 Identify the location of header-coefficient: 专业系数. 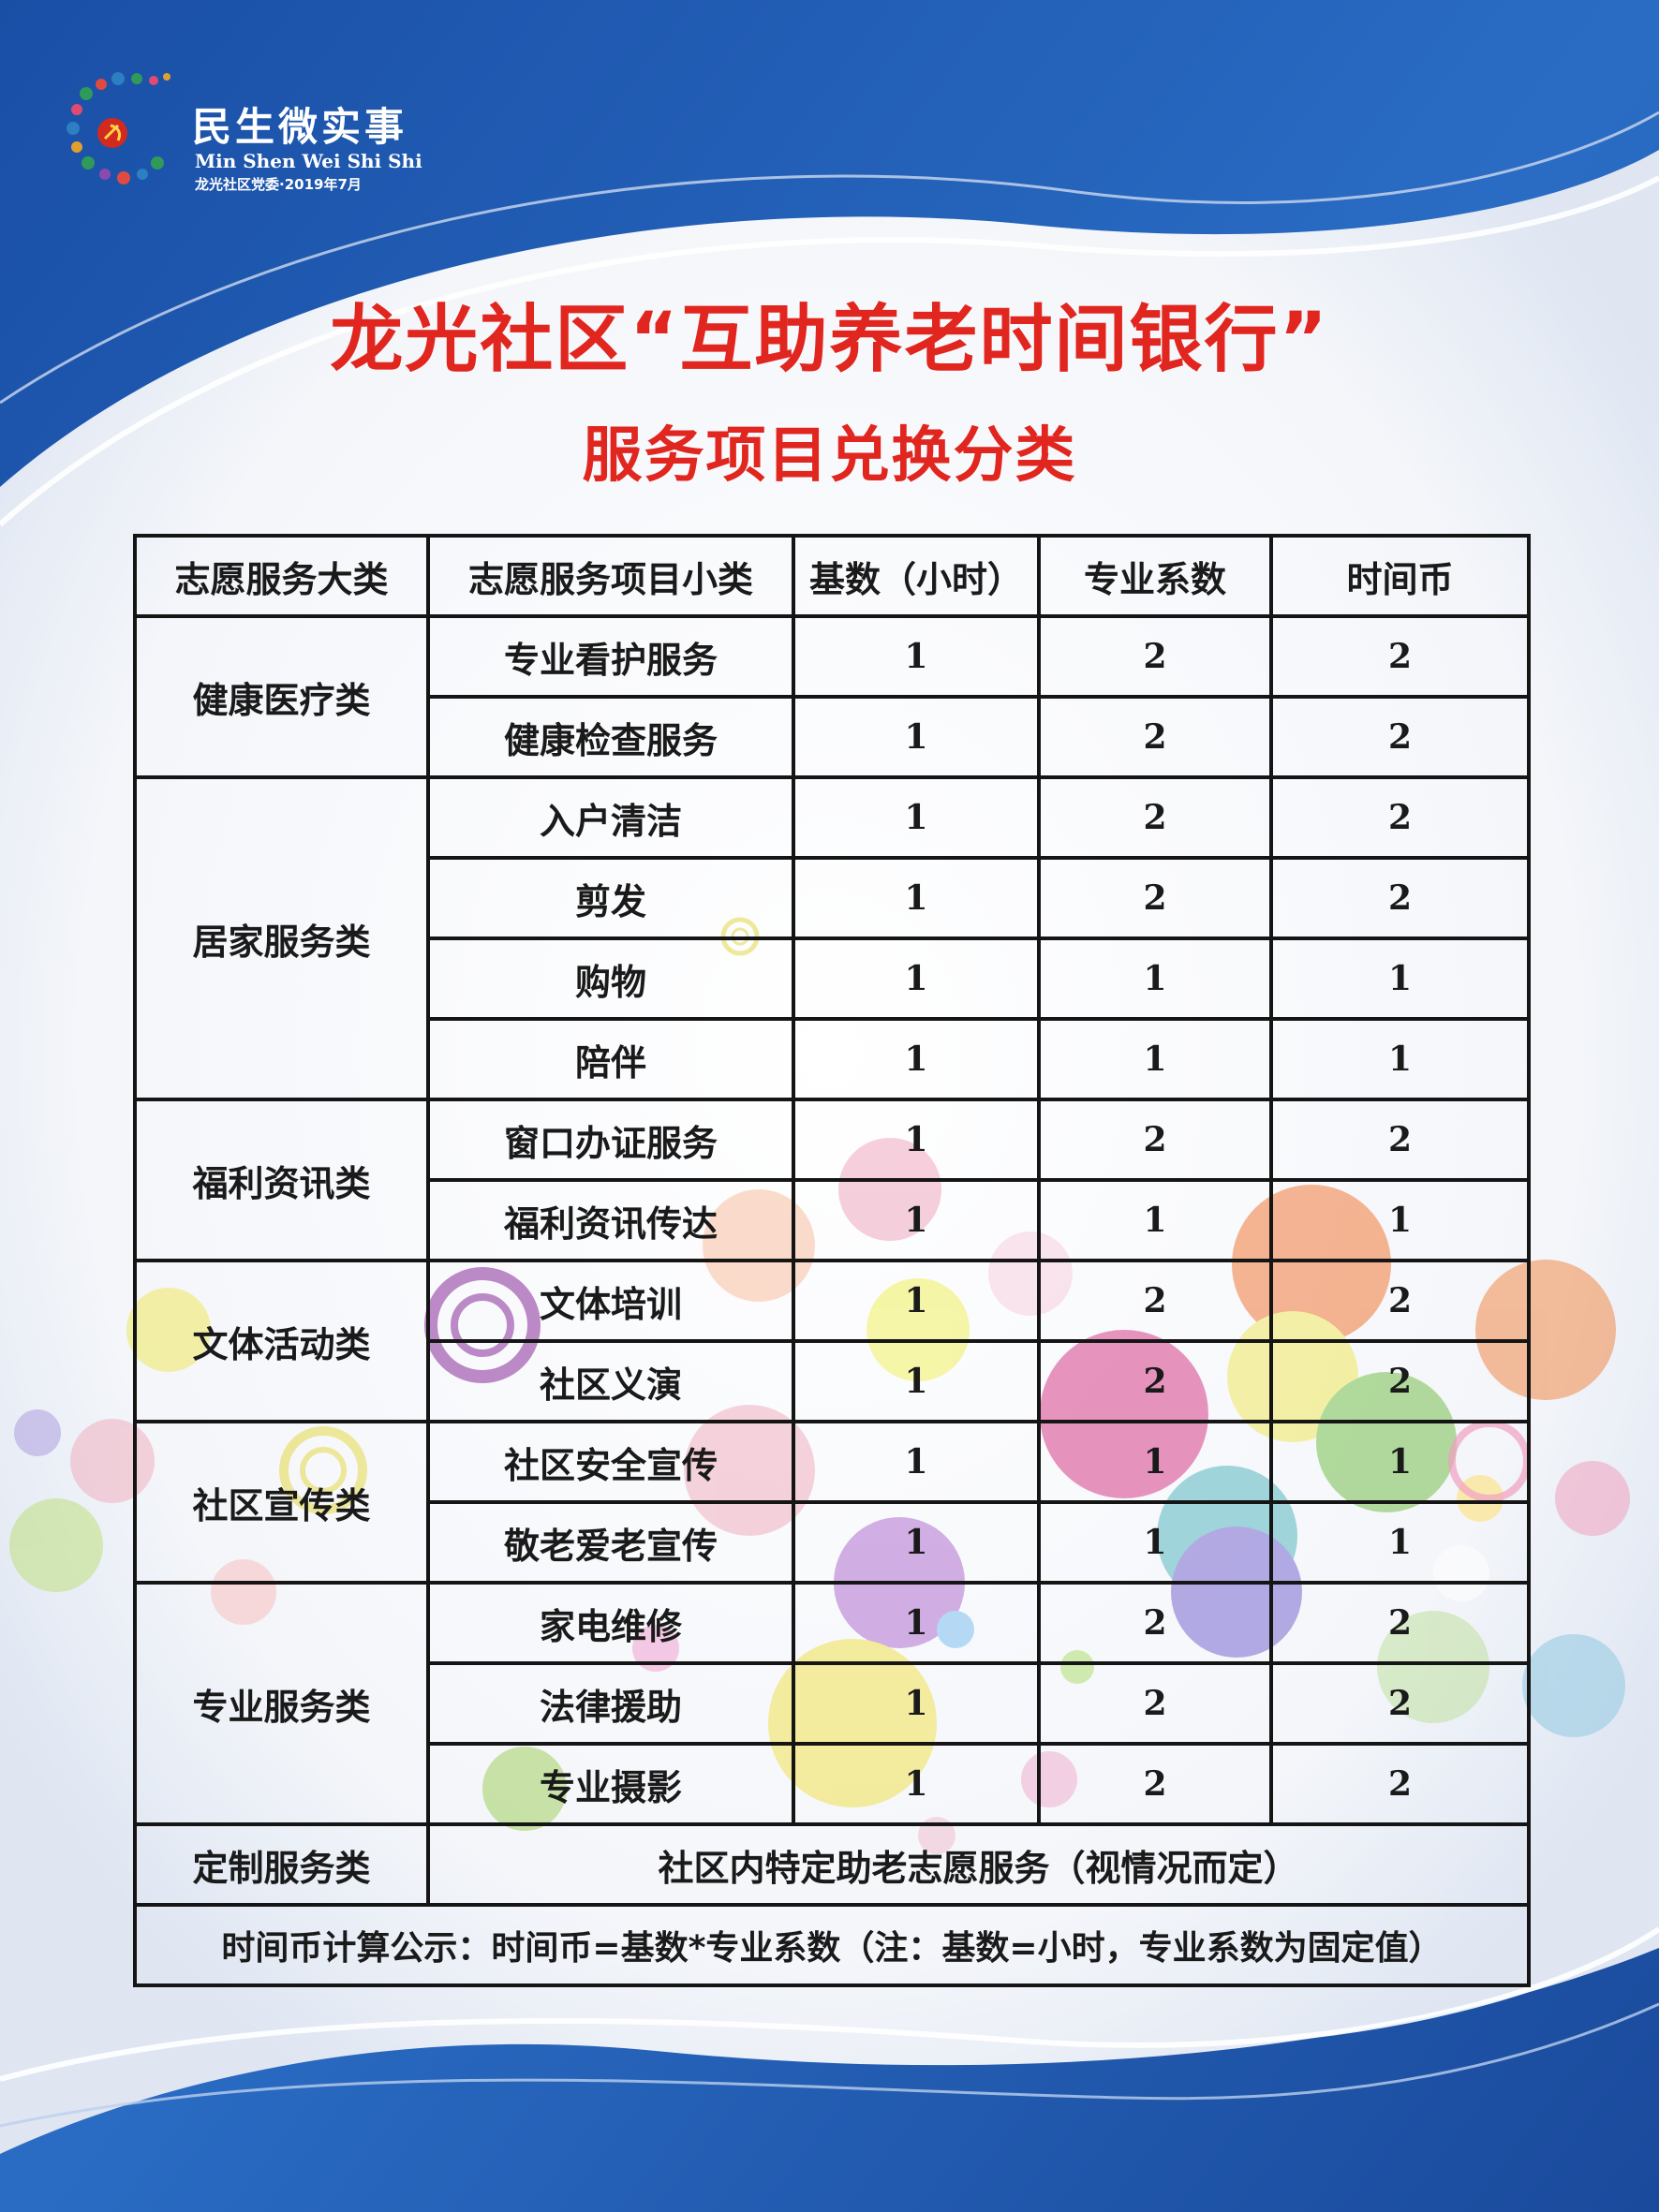
(1155, 576).